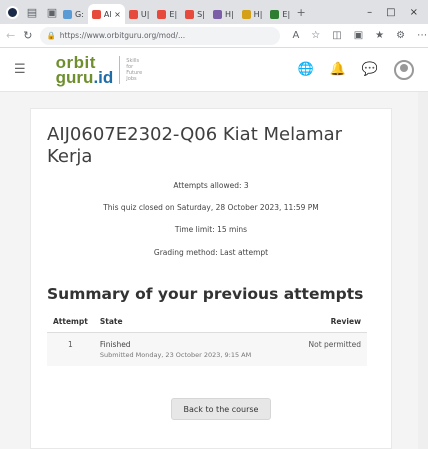 The height and width of the screenshot is (449, 428). I want to click on maximize-button: □, so click(390, 12).